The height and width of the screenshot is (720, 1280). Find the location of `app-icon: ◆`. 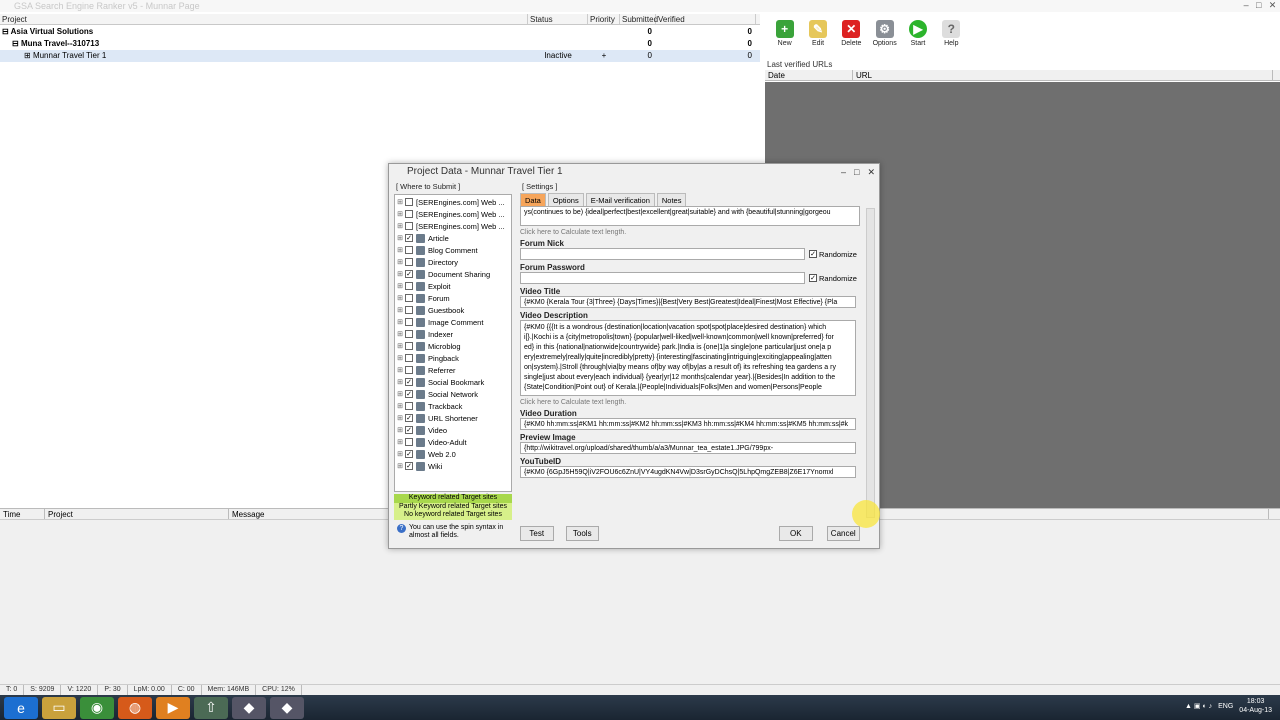

app-icon: ◆ is located at coordinates (249, 707).